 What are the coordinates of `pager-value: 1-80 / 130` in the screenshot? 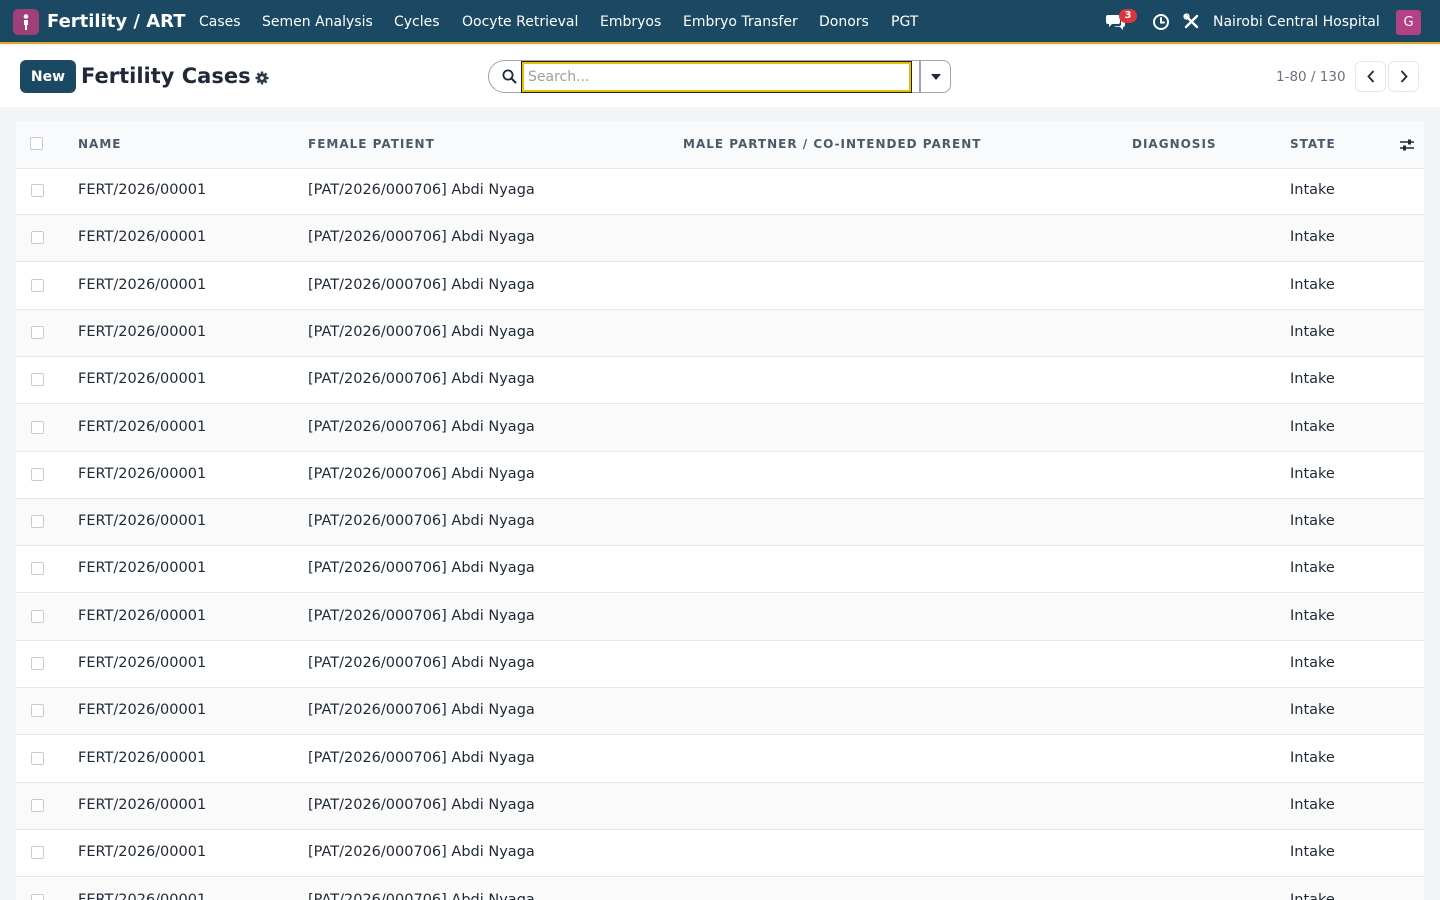 It's located at (1311, 77).